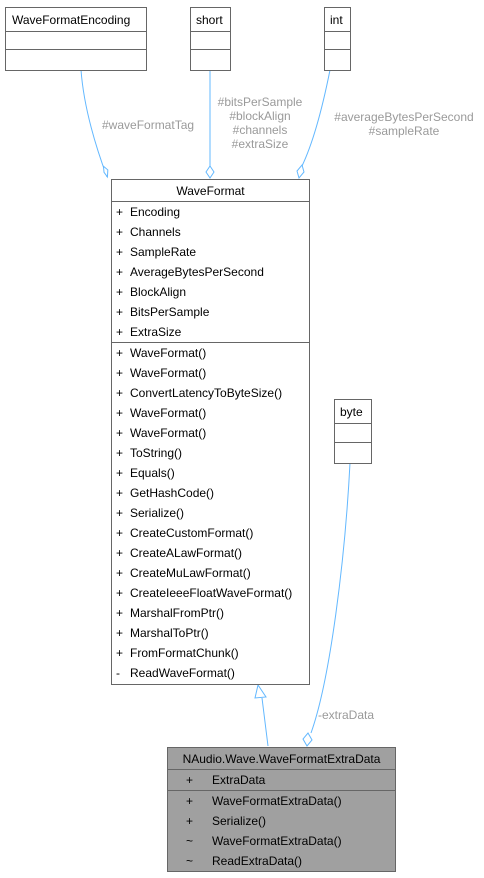  What do you see at coordinates (177, 613) in the screenshot?
I see `method-name: MarshalFromPtr()` at bounding box center [177, 613].